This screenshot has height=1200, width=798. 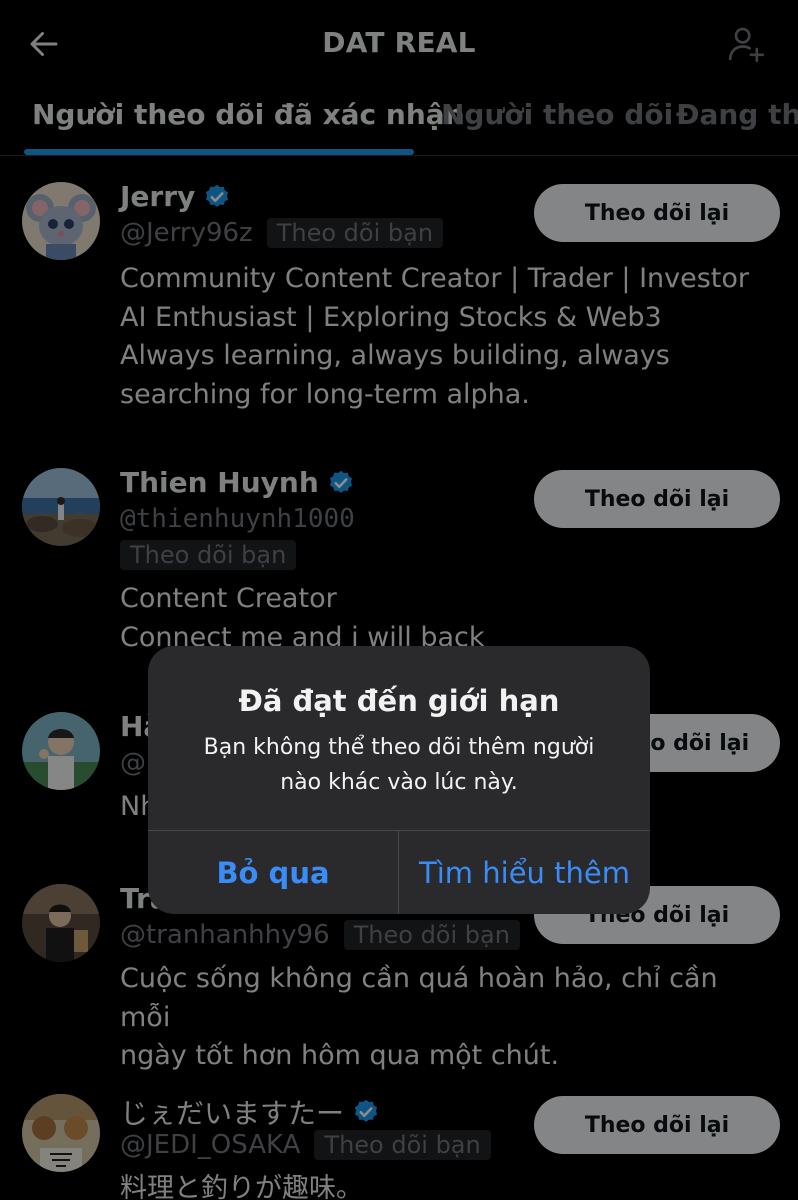 I want to click on learn-more-button: Tìm hiểu thêm, so click(x=524, y=872).